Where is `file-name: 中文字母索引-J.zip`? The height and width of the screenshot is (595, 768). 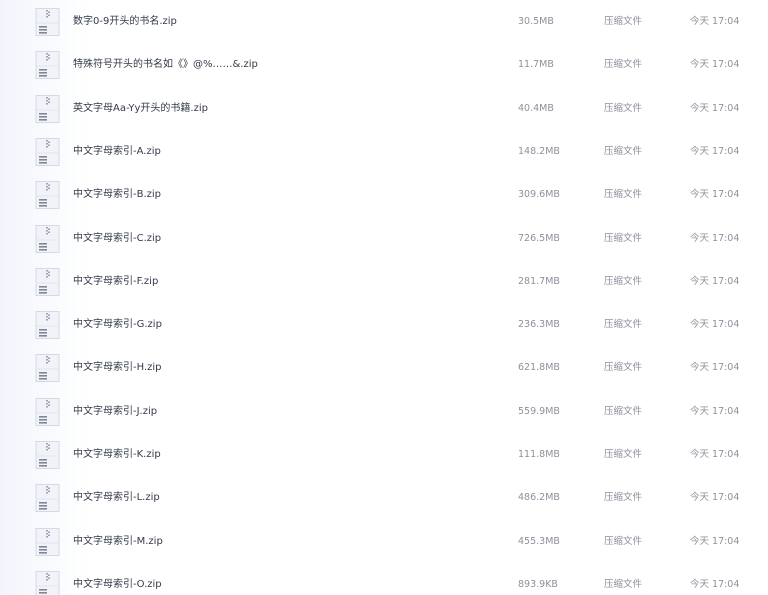
file-name: 中文字母索引-J.zip is located at coordinates (115, 411).